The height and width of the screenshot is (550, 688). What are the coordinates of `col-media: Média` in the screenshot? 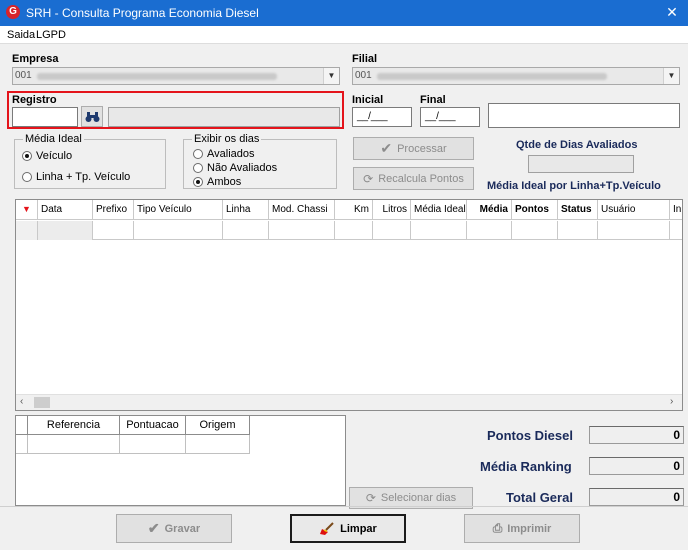 It's located at (489, 210).